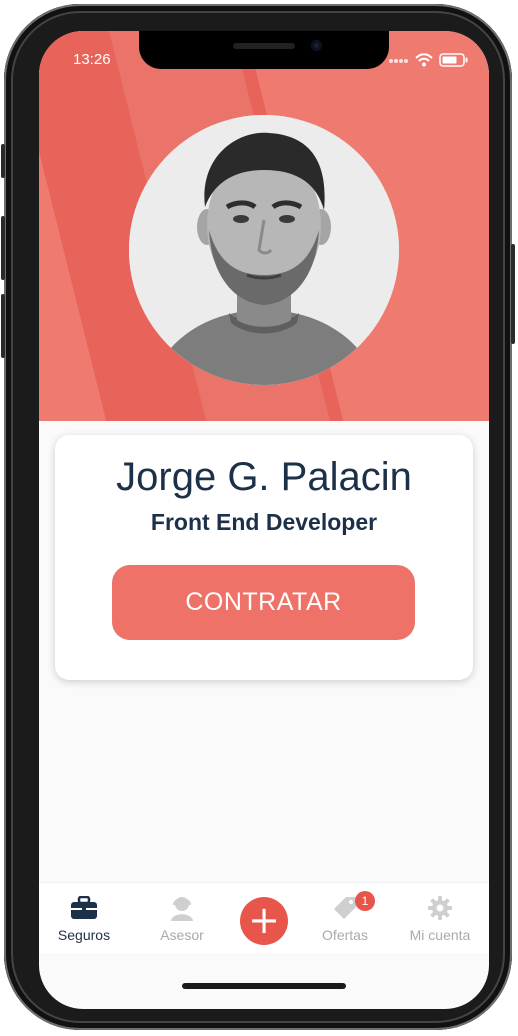 This screenshot has width=518, height=1036. I want to click on ofertas-badge: 1, so click(365, 901).